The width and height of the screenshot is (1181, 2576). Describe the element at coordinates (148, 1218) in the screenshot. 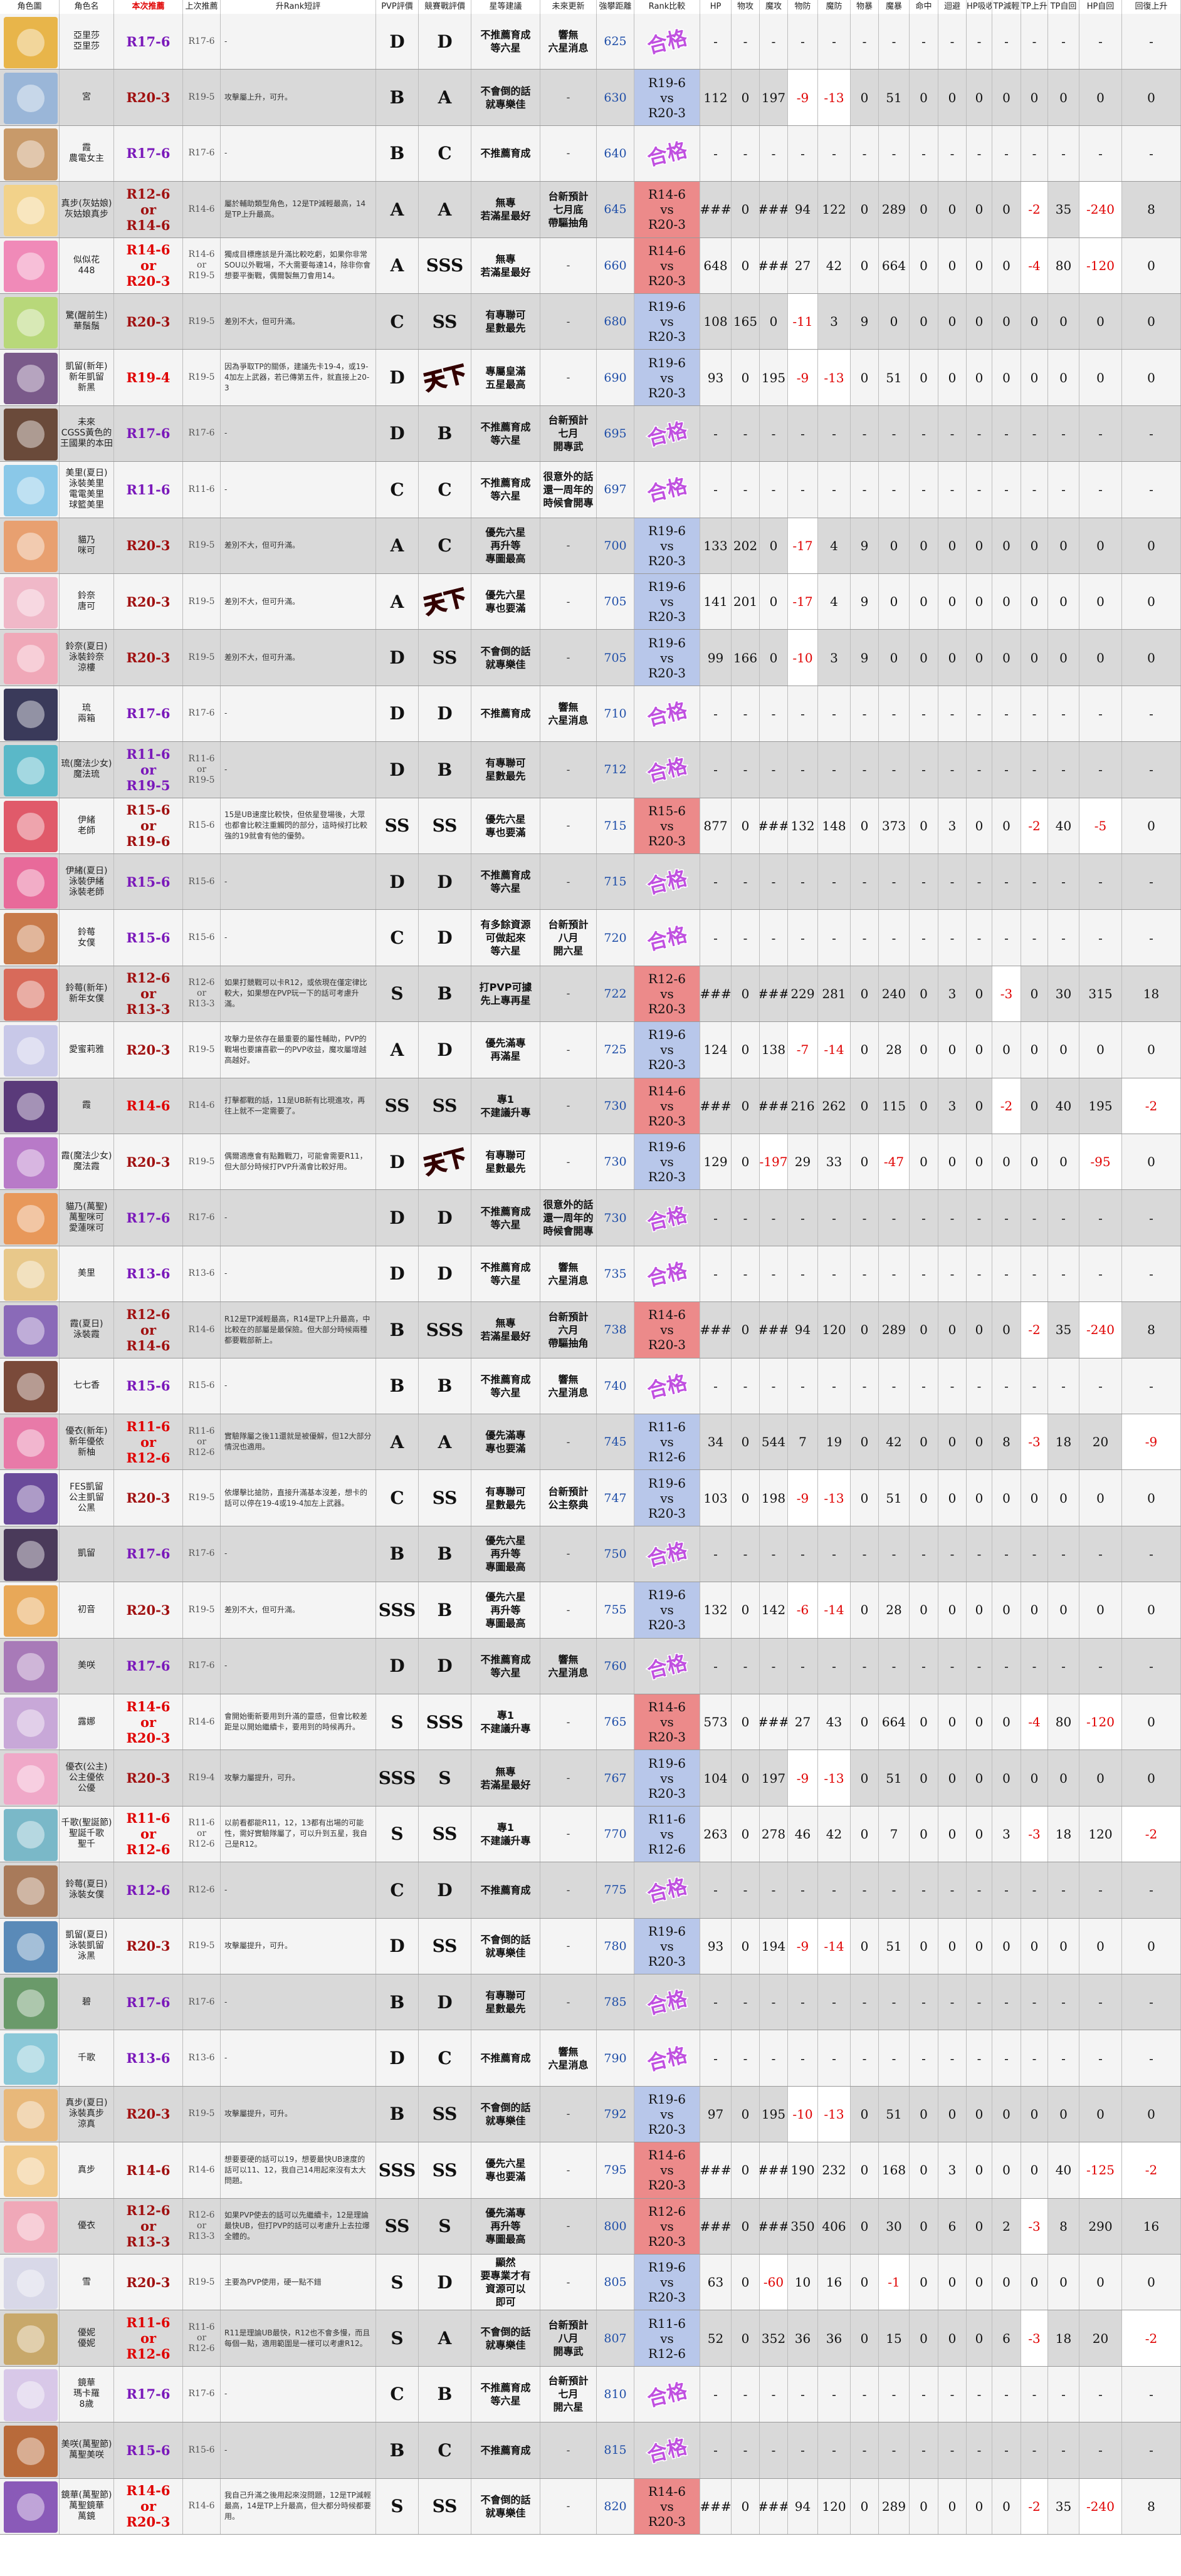

I see `recommended-rank: R17-6` at that location.